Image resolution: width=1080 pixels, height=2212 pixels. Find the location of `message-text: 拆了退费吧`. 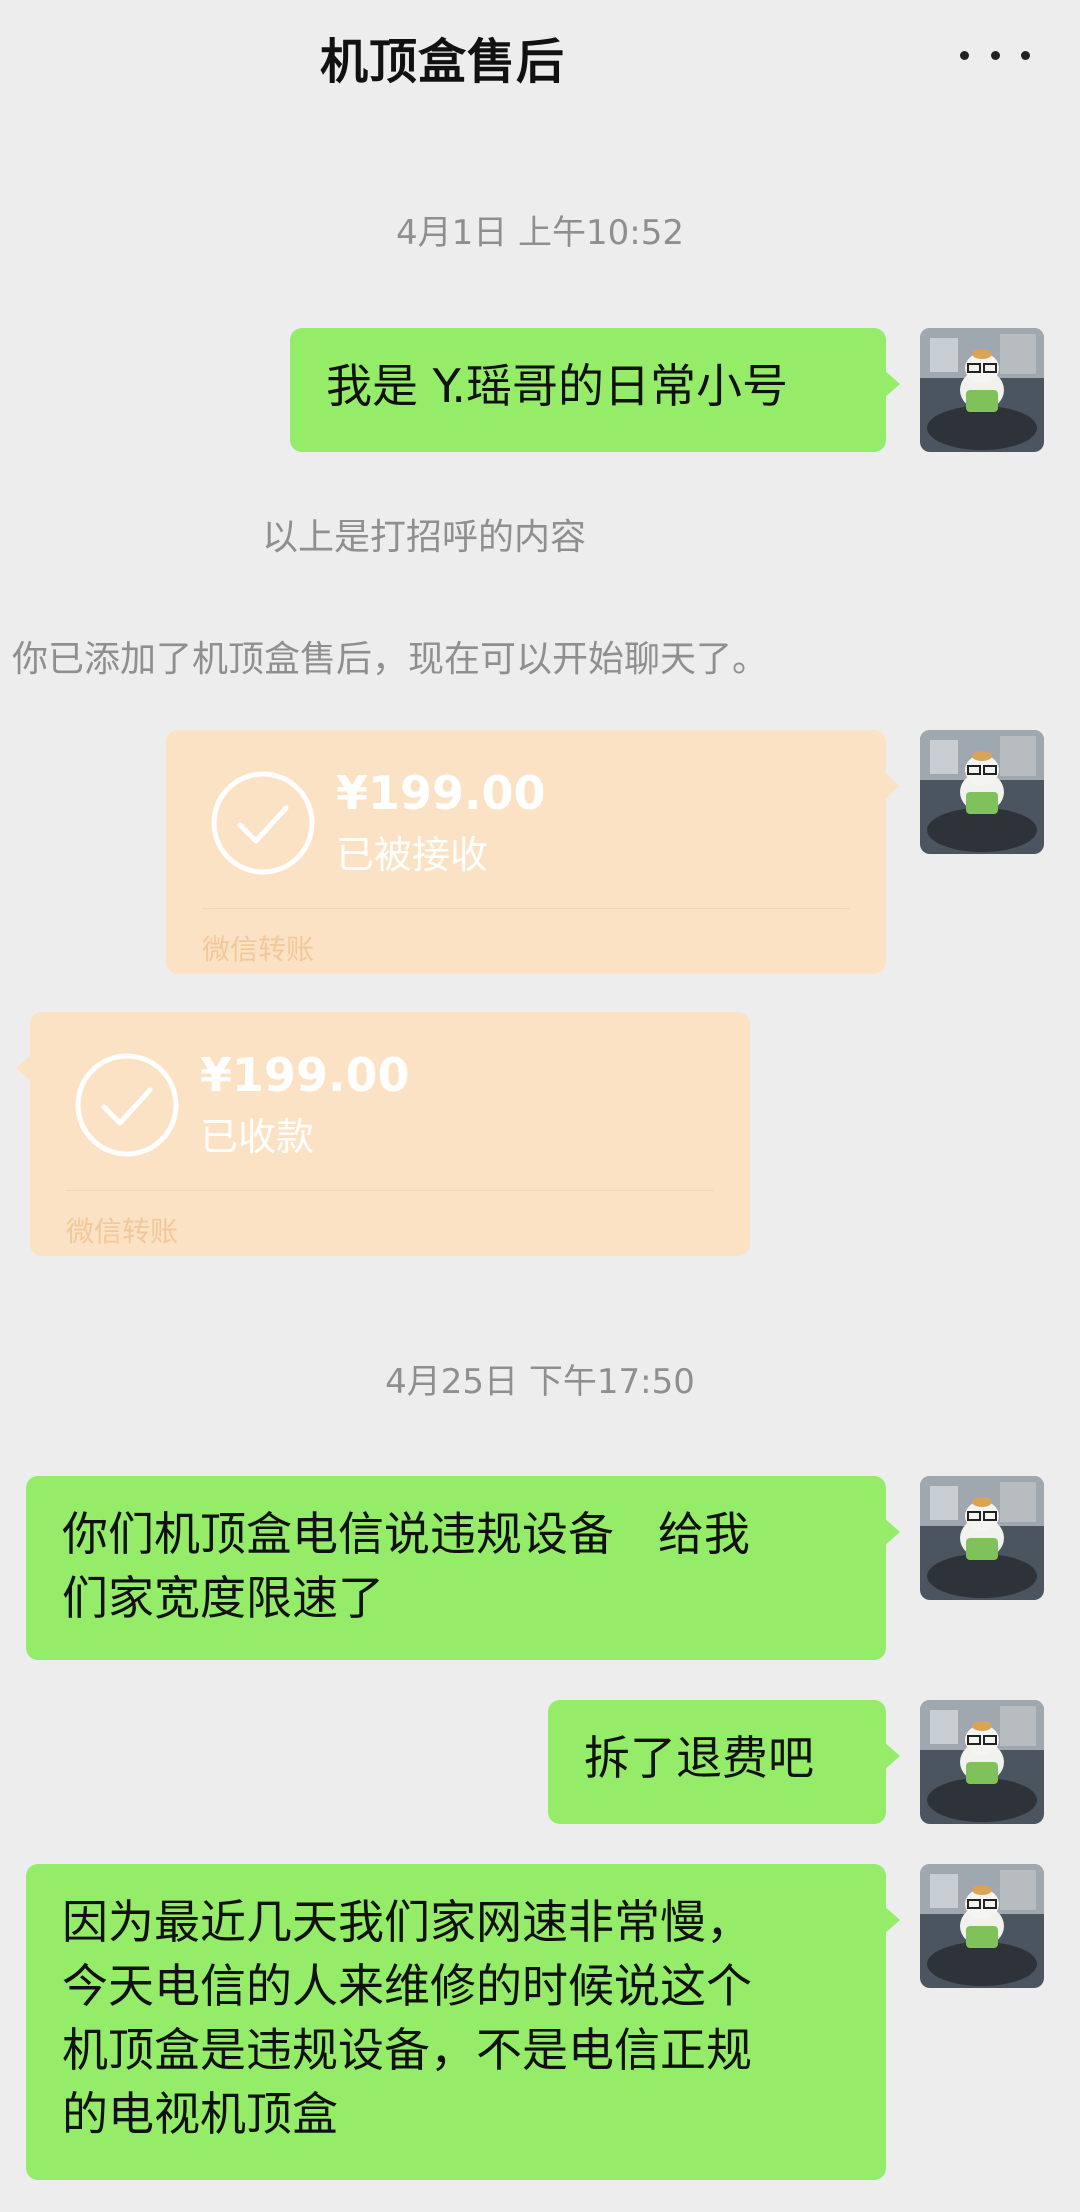

message-text: 拆了退费吧 is located at coordinates (699, 1758).